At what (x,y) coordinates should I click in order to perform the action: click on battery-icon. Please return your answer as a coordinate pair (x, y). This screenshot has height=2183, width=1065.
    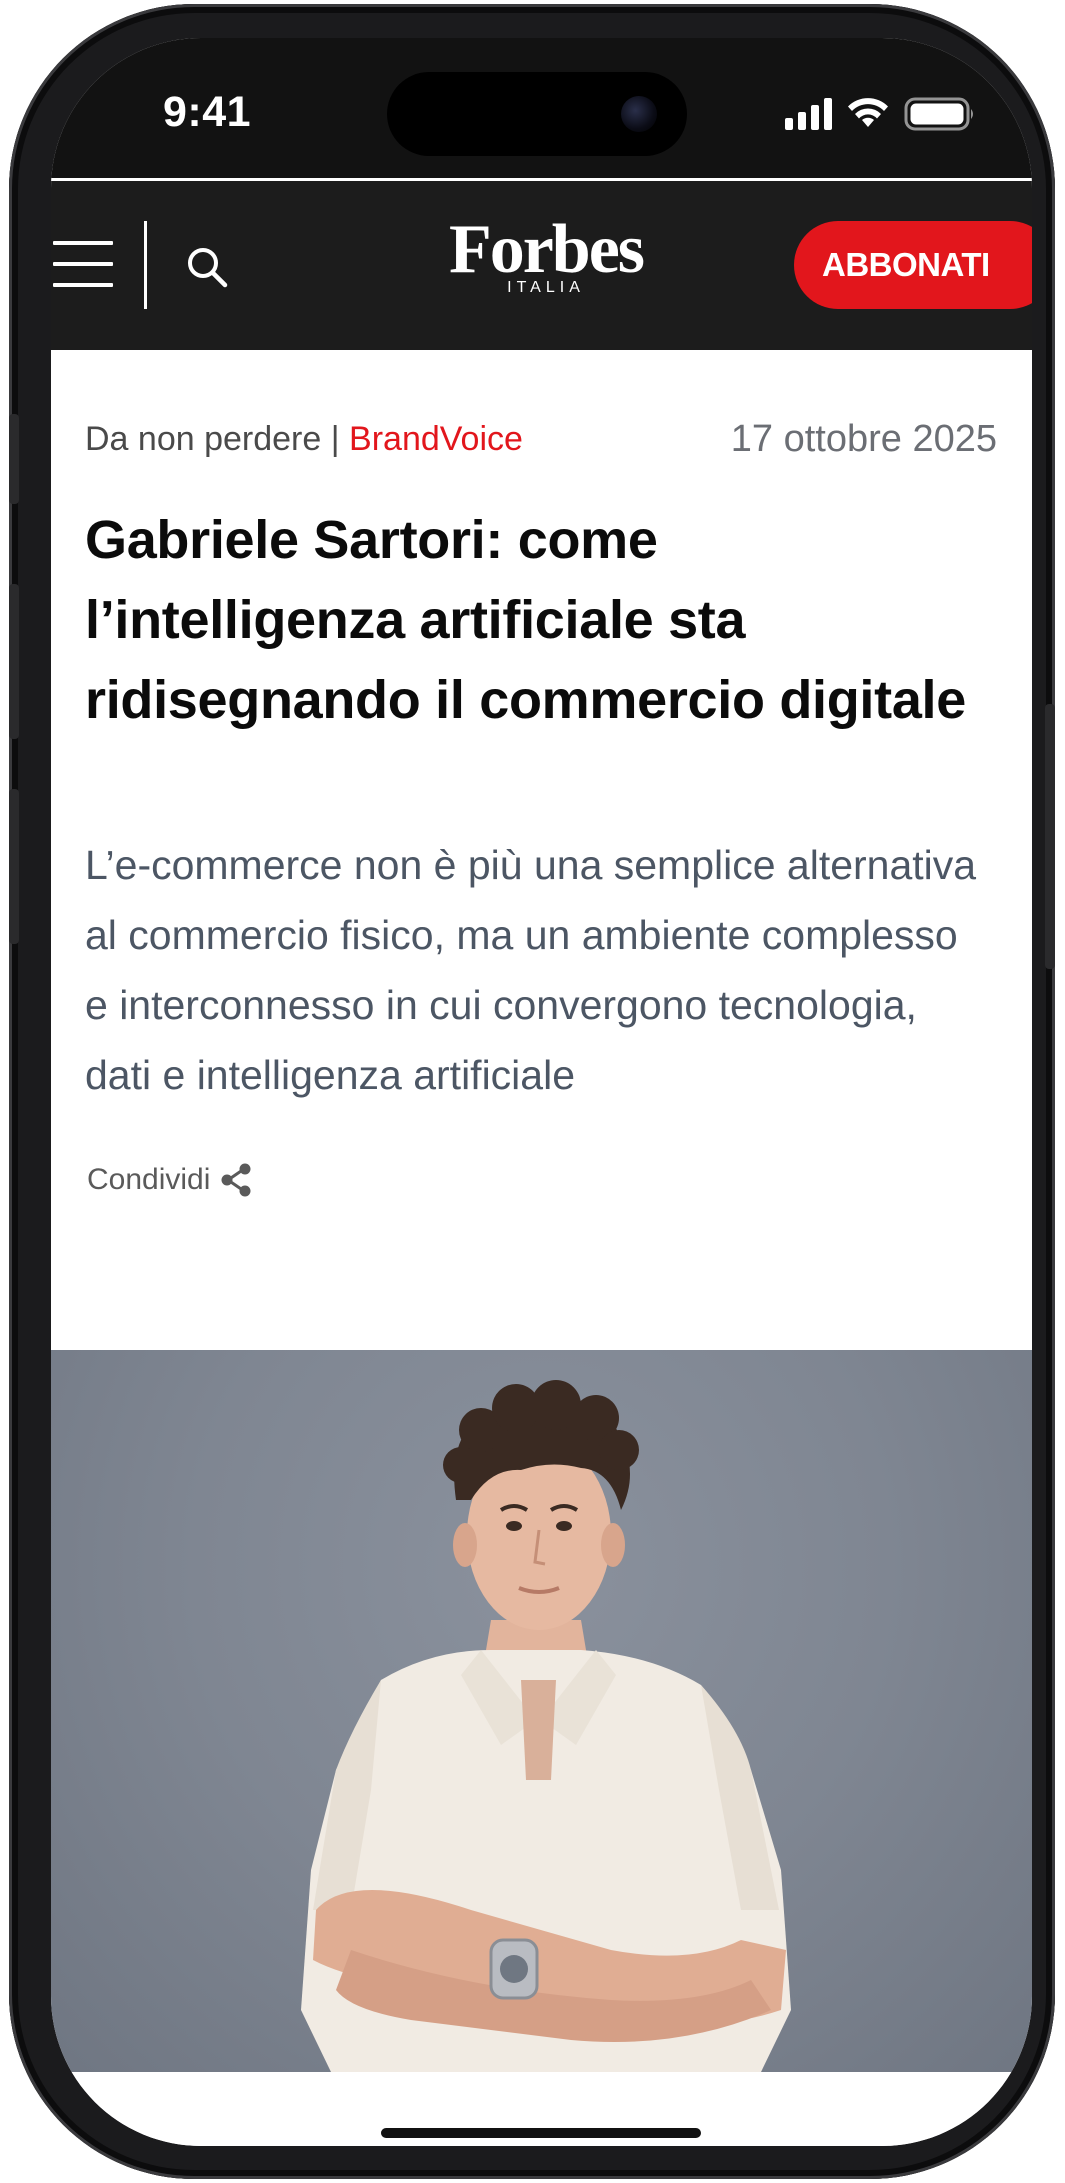
    Looking at the image, I should click on (938, 114).